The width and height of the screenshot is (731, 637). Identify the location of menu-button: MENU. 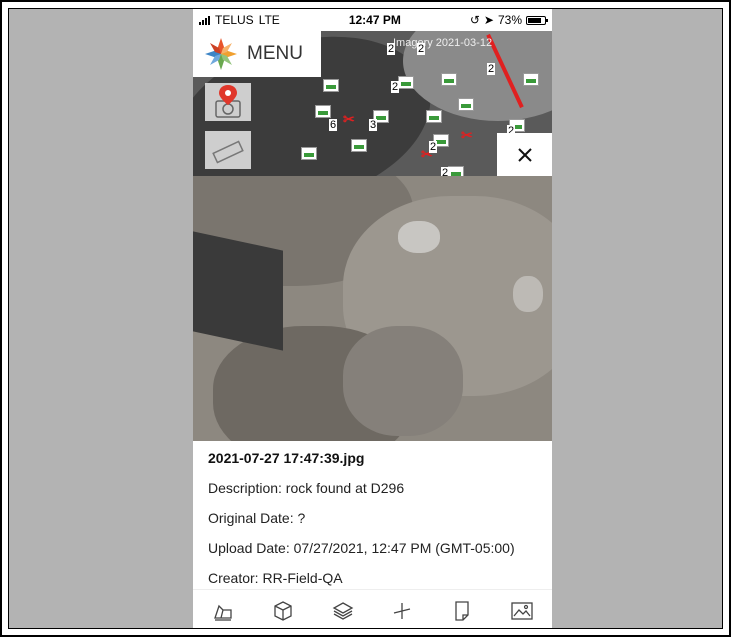
(257, 54).